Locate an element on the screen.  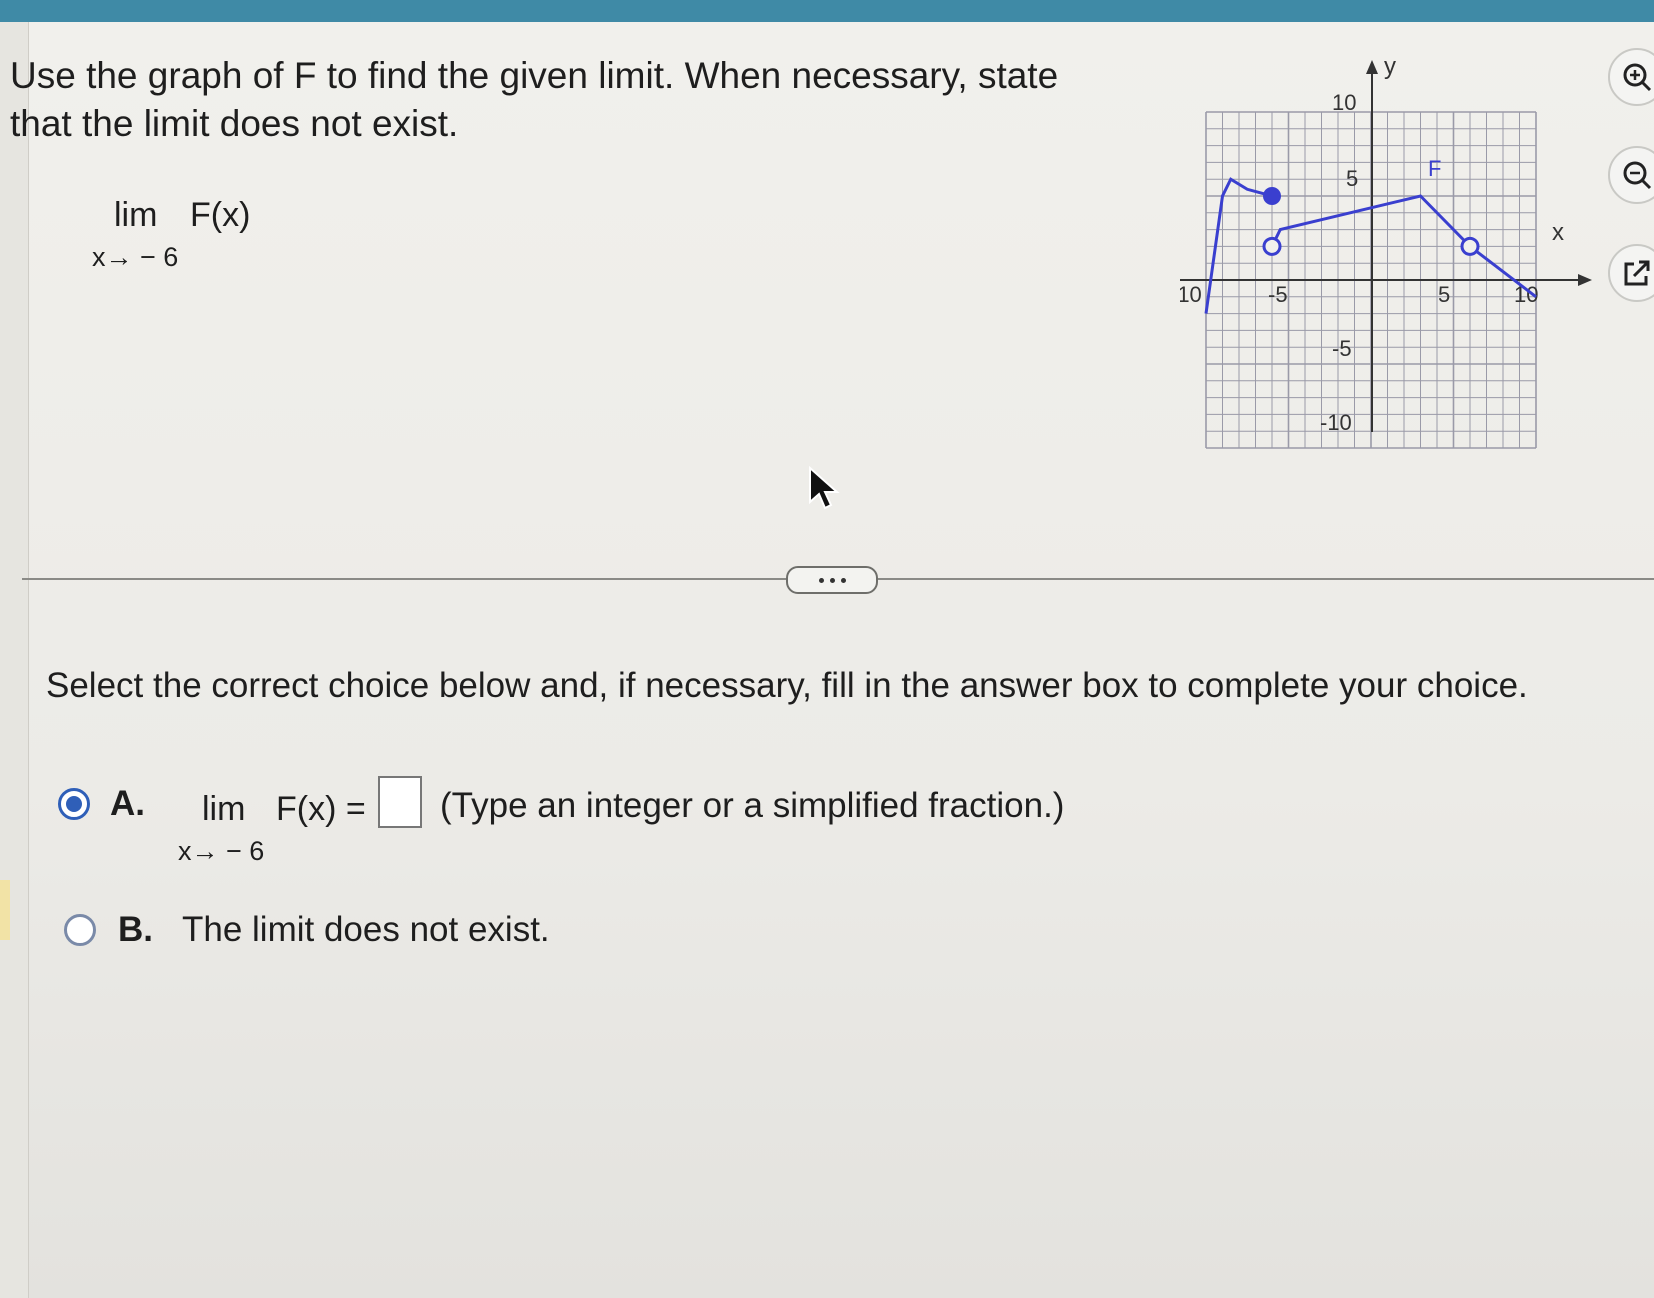
expand-more-button is located at coordinates (832, 580).